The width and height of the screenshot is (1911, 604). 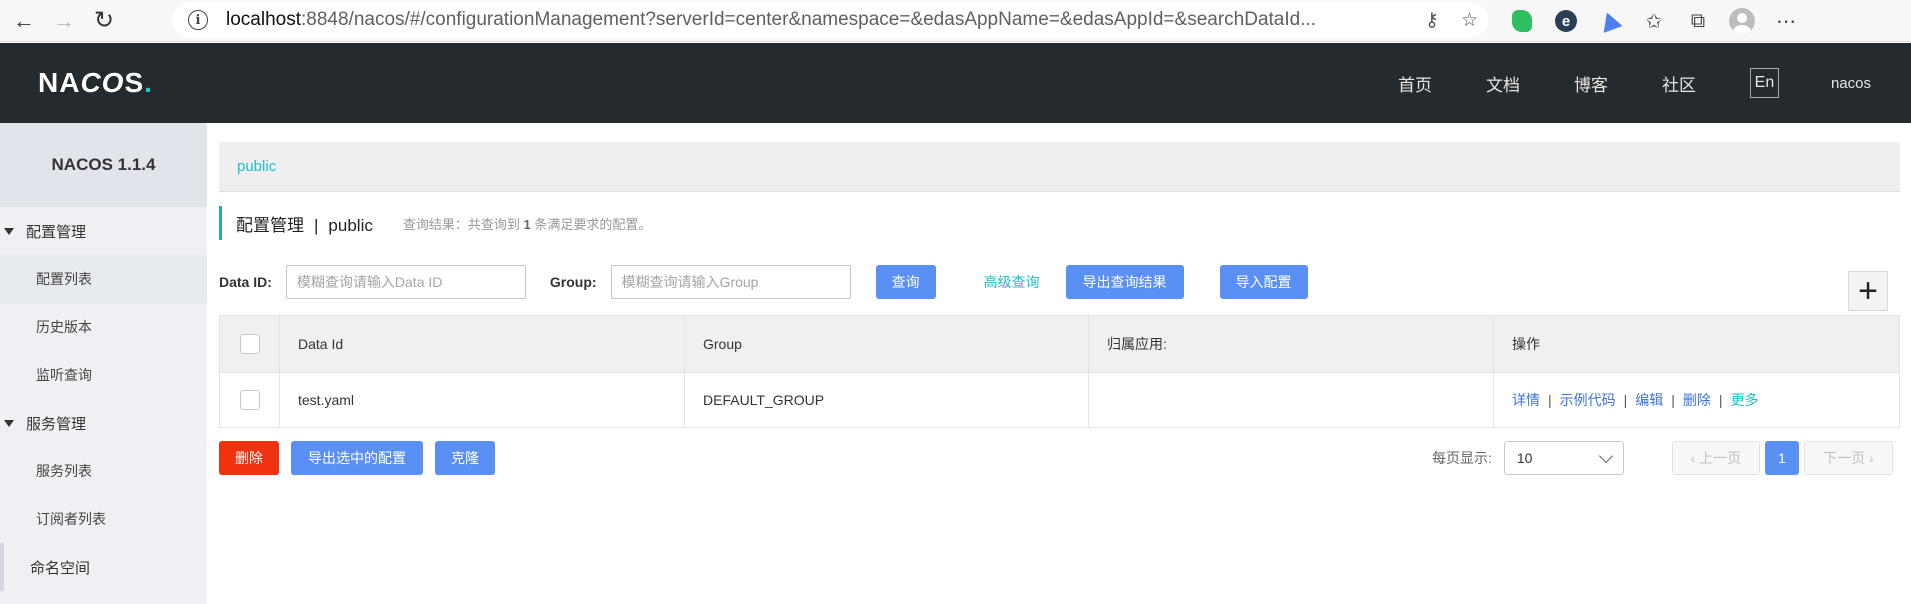 I want to click on action-detail-link: 详情, so click(x=1526, y=400).